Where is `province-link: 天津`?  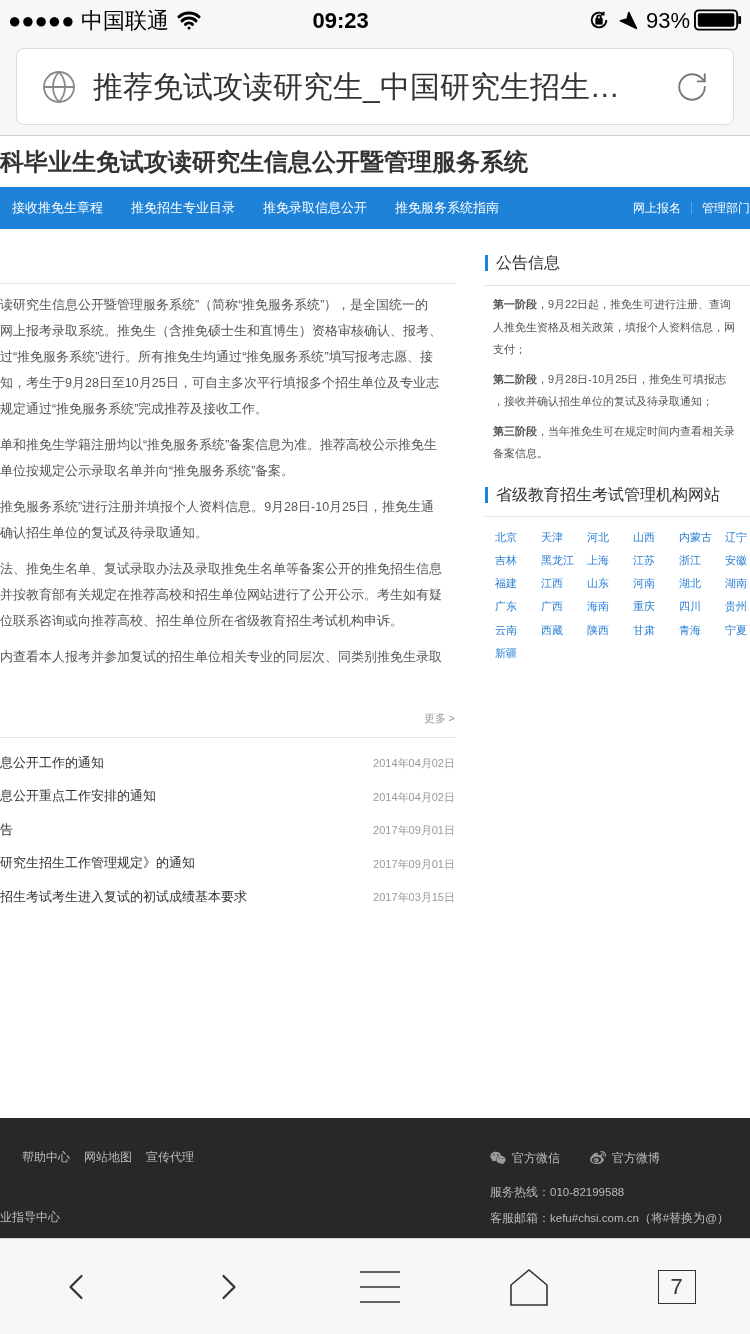 province-link: 天津 is located at coordinates (564, 537).